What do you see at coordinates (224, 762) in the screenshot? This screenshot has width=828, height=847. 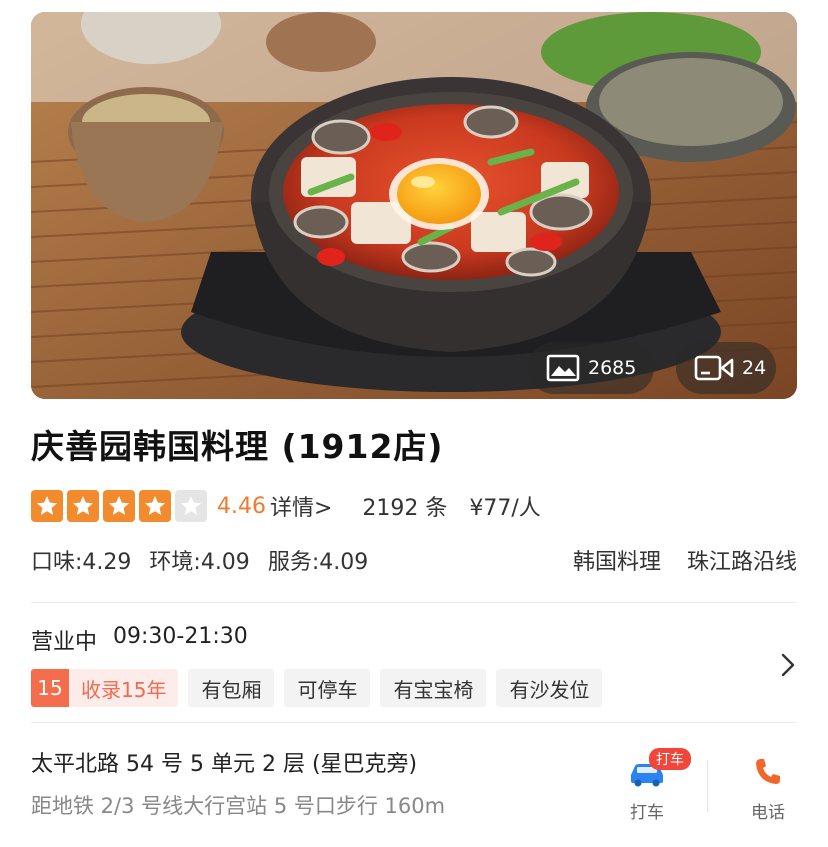 I see `address: 太平北路 54 号 5 单元 2 层 (星巴克旁)` at bounding box center [224, 762].